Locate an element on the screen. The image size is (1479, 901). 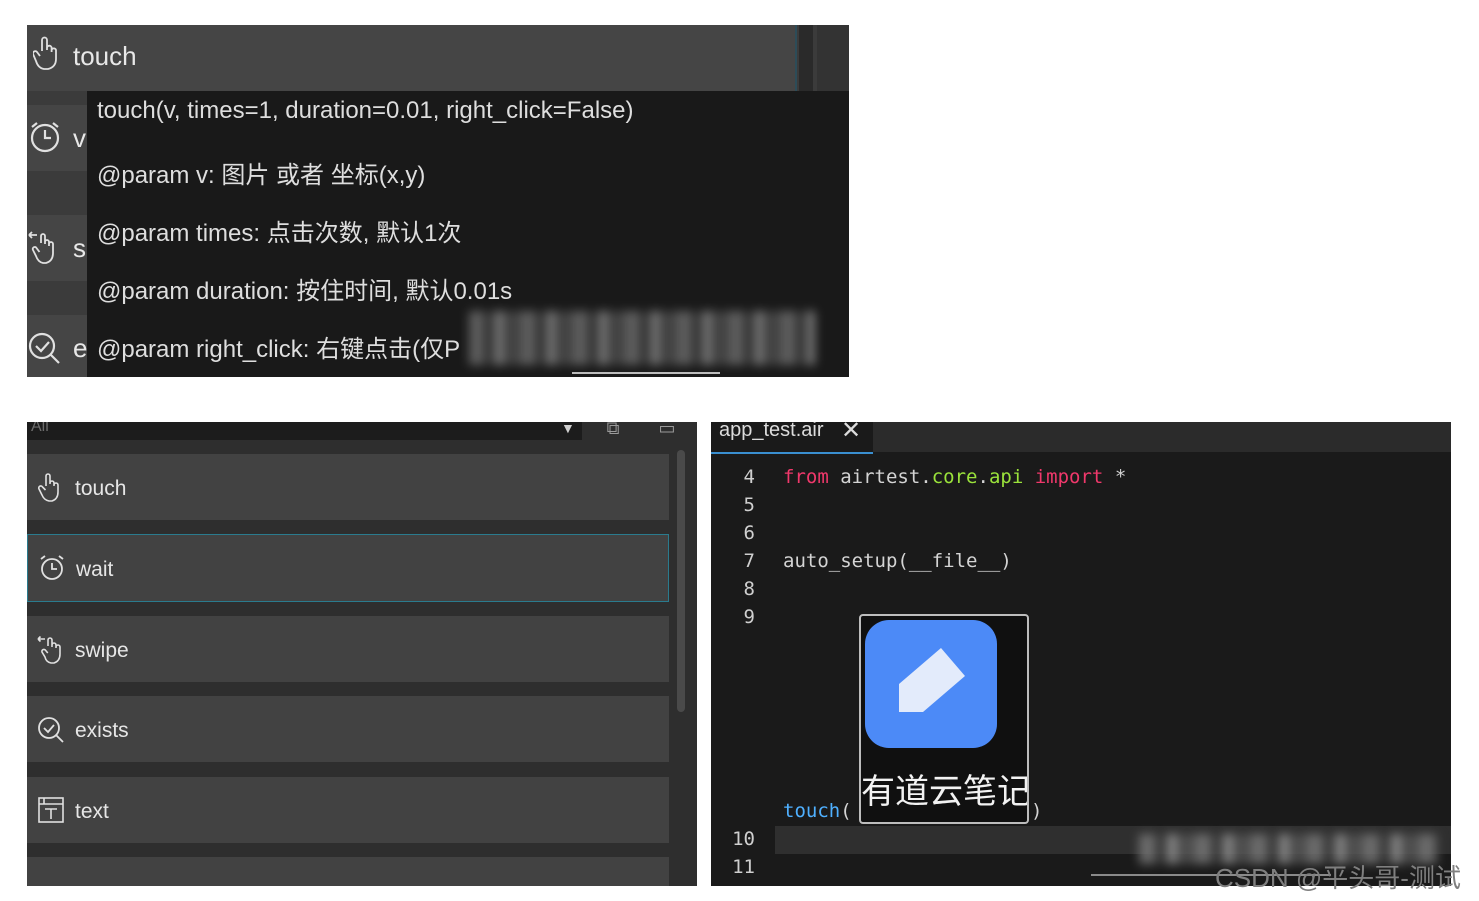
module-name: airtest. is located at coordinates (886, 477).